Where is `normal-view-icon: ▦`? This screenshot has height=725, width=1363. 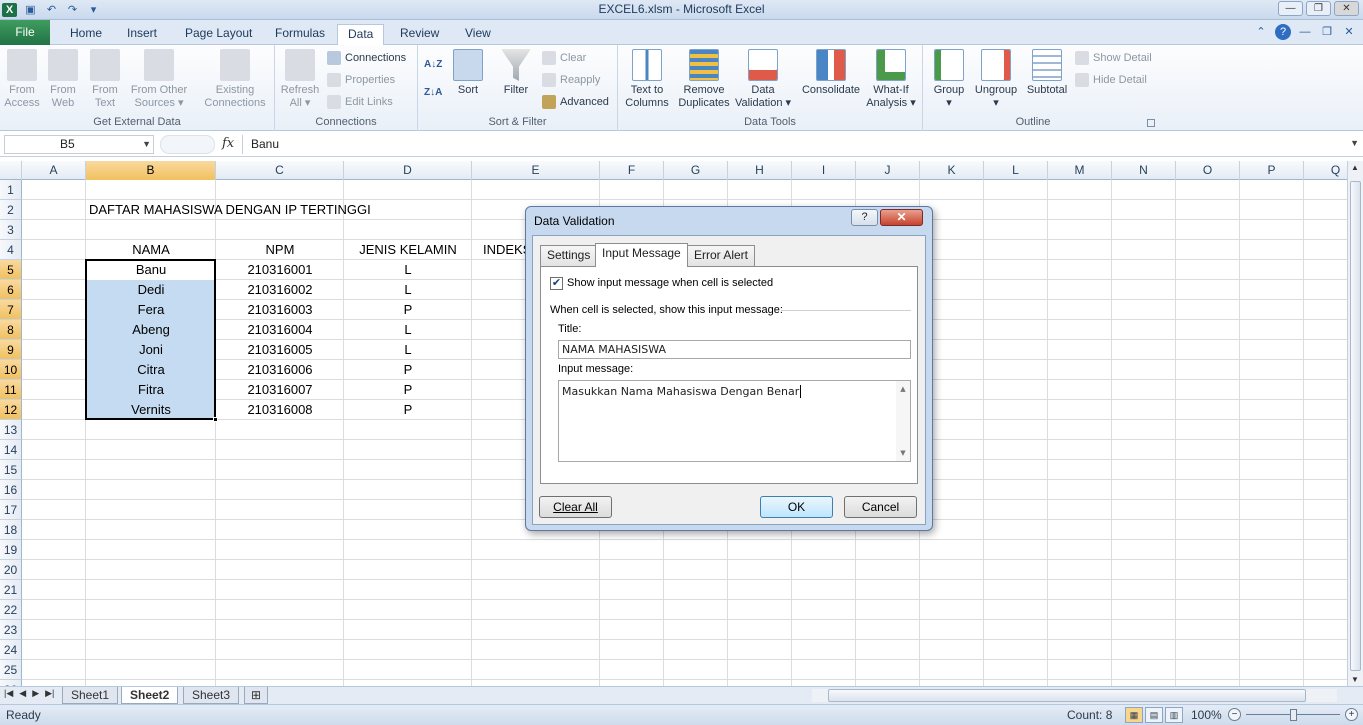
normal-view-icon: ▦ is located at coordinates (1134, 715).